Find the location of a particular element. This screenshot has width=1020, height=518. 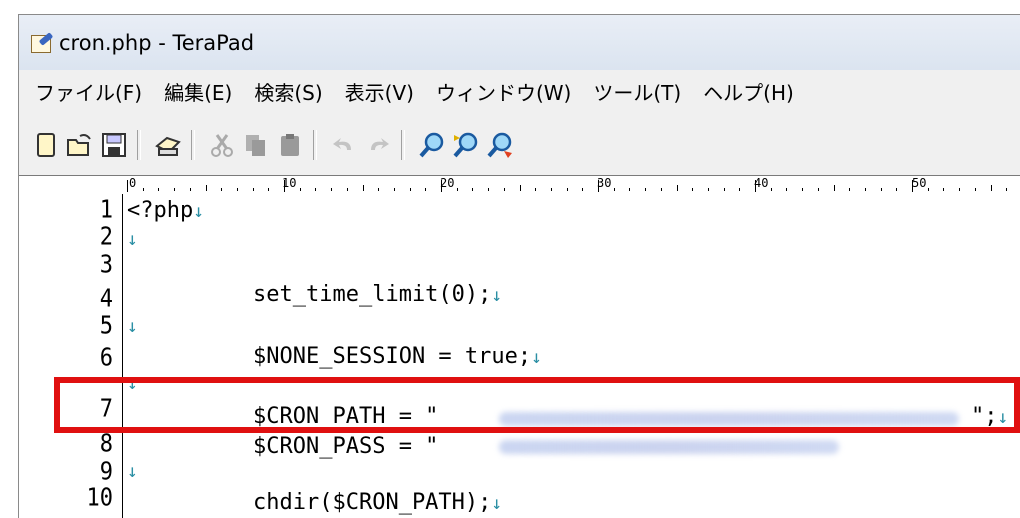

menu-edit: 編集(E) is located at coordinates (198, 91).